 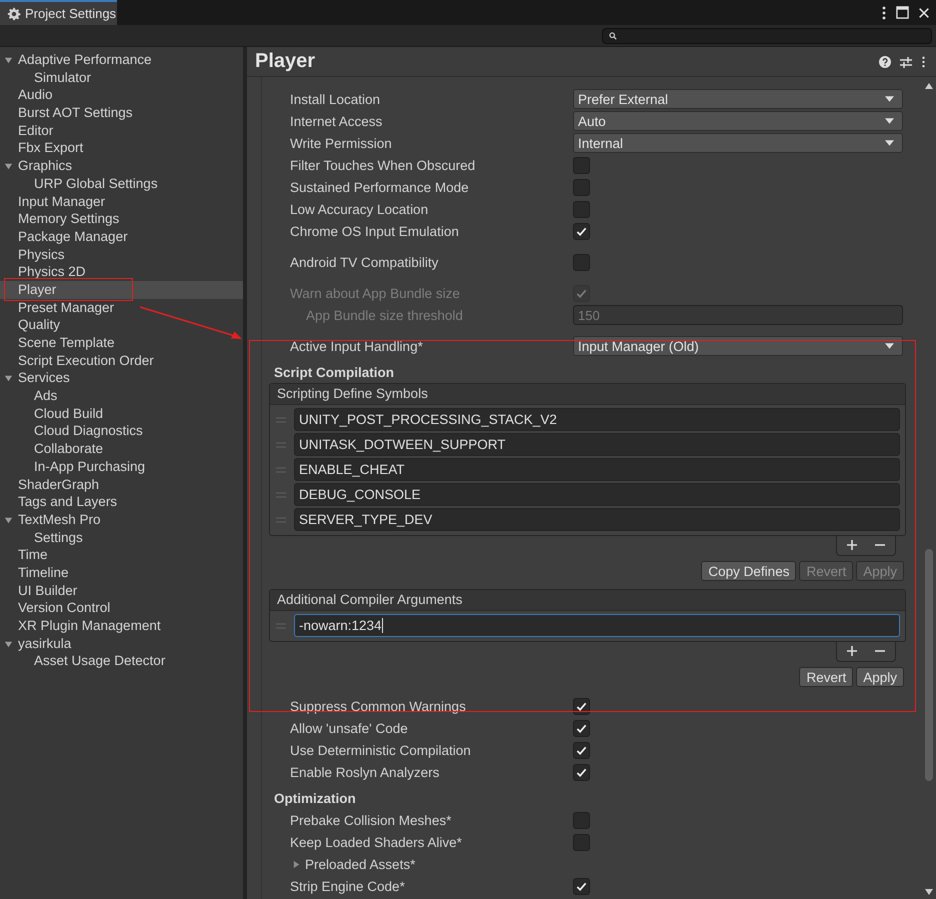 I want to click on close-icon, so click(x=924, y=12).